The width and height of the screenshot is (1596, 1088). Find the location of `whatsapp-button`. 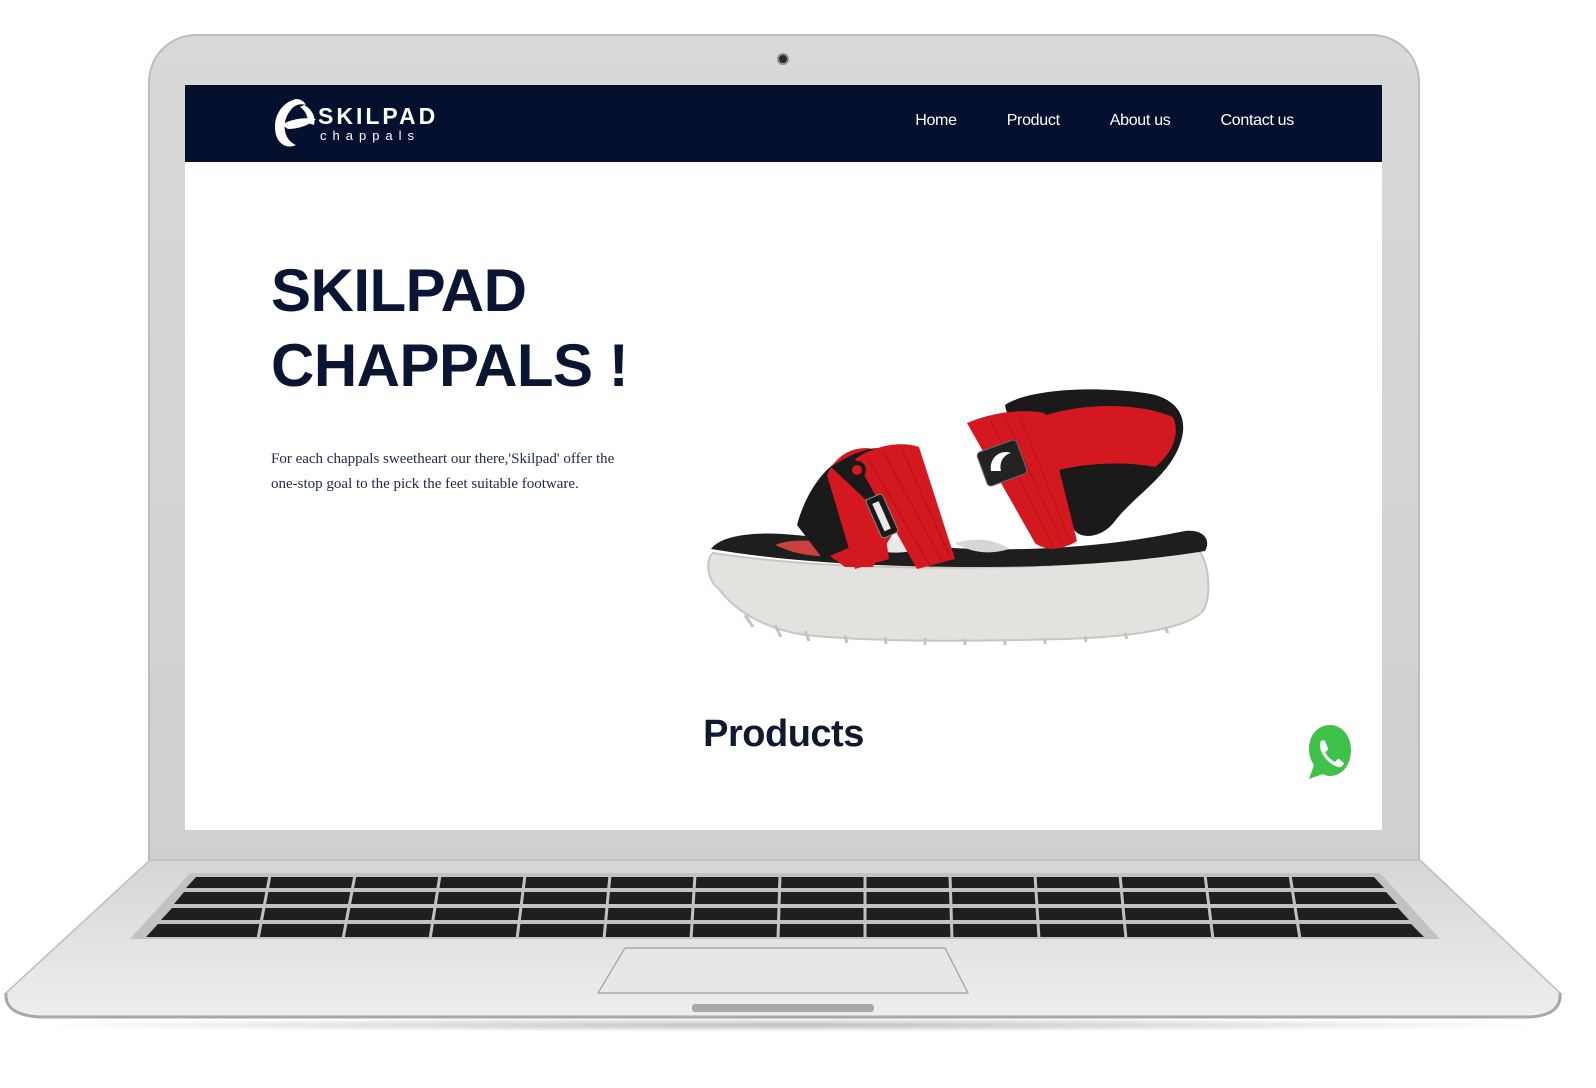

whatsapp-button is located at coordinates (1330, 752).